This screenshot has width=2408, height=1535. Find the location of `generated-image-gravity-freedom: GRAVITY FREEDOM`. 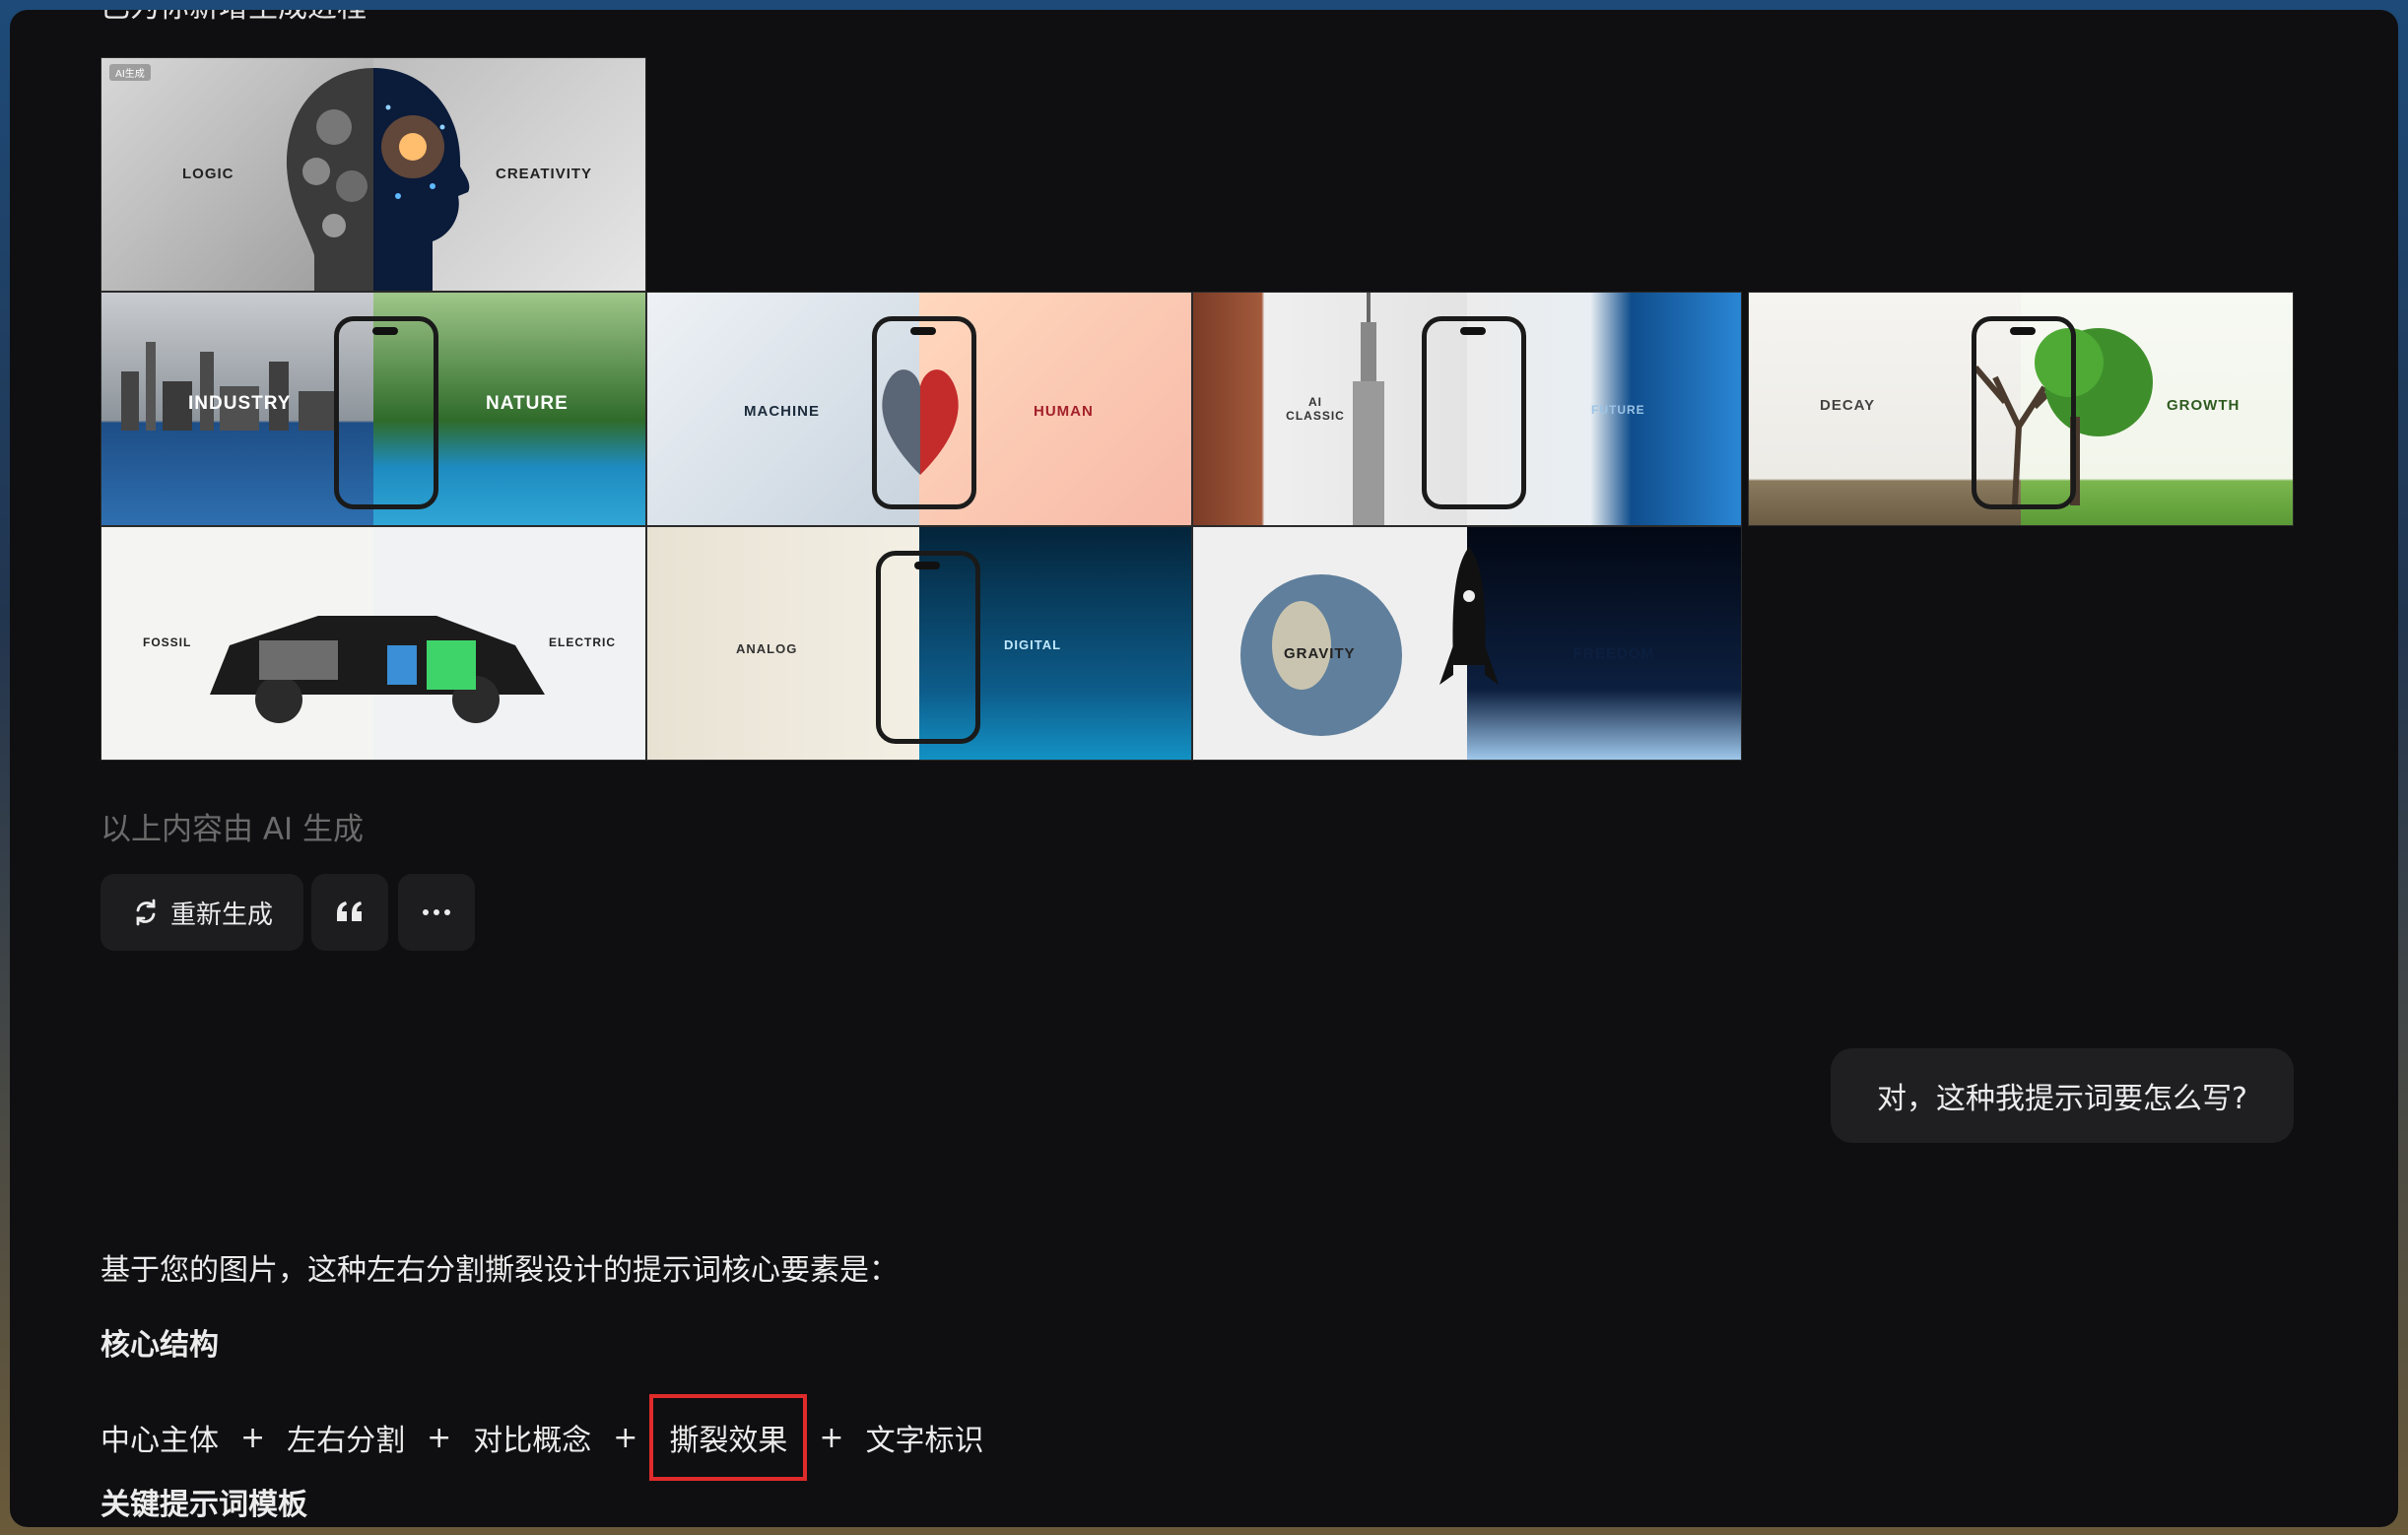

generated-image-gravity-freedom: GRAVITY FREEDOM is located at coordinates (1467, 643).